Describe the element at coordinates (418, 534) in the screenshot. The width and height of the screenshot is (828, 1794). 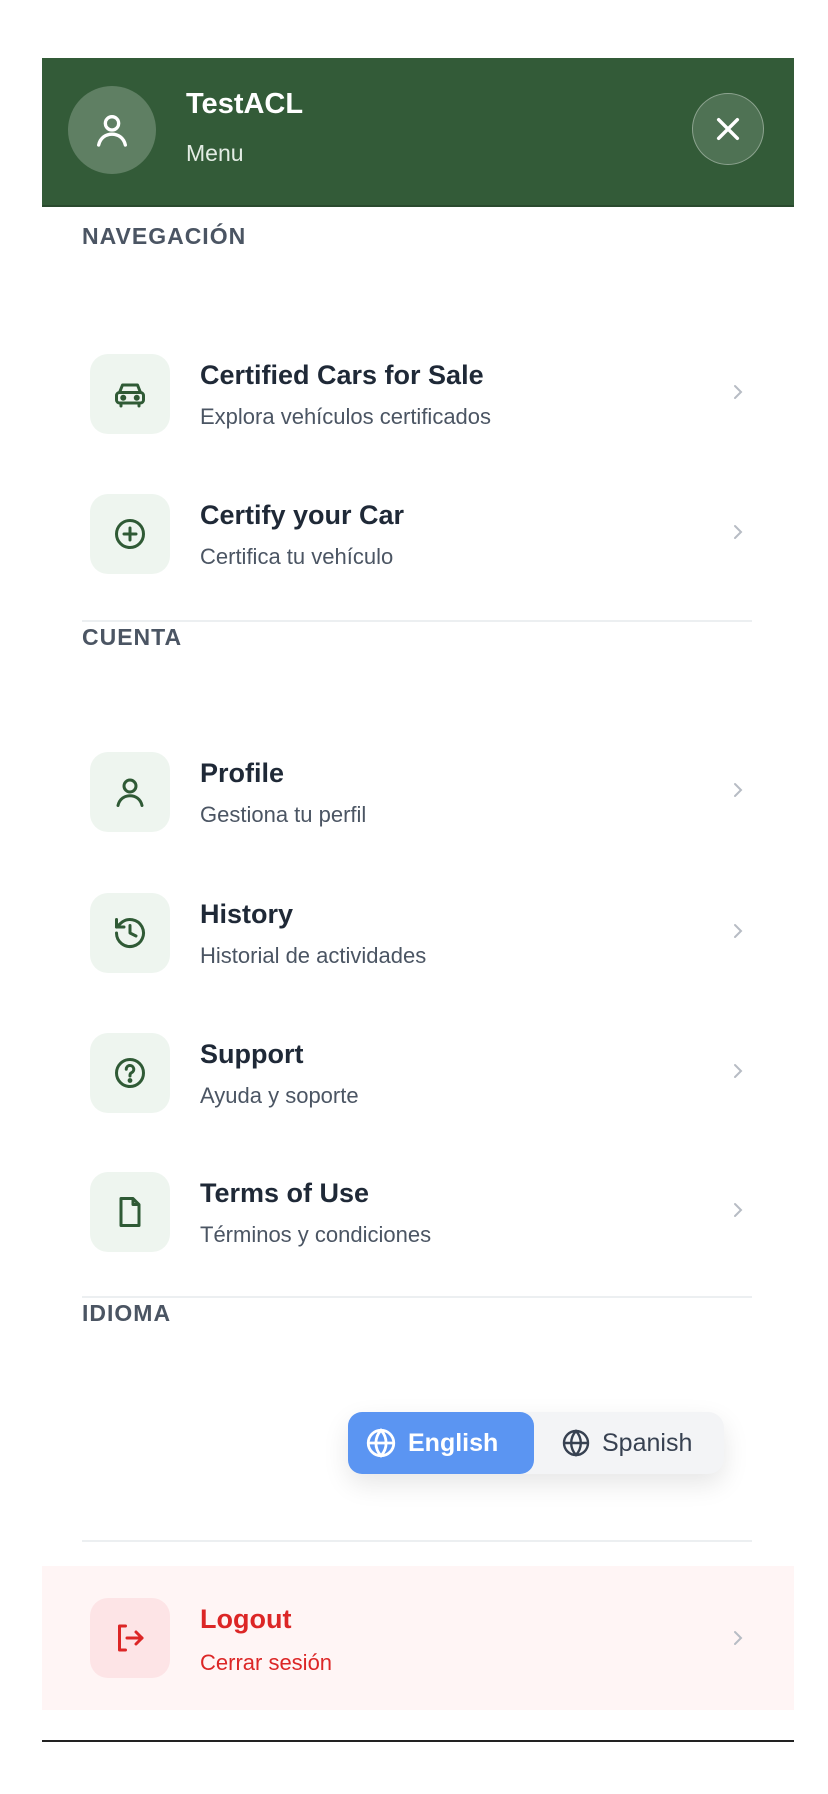
I see `menu-item-certify-car: Certify your Car Certifica tu vehículo` at that location.